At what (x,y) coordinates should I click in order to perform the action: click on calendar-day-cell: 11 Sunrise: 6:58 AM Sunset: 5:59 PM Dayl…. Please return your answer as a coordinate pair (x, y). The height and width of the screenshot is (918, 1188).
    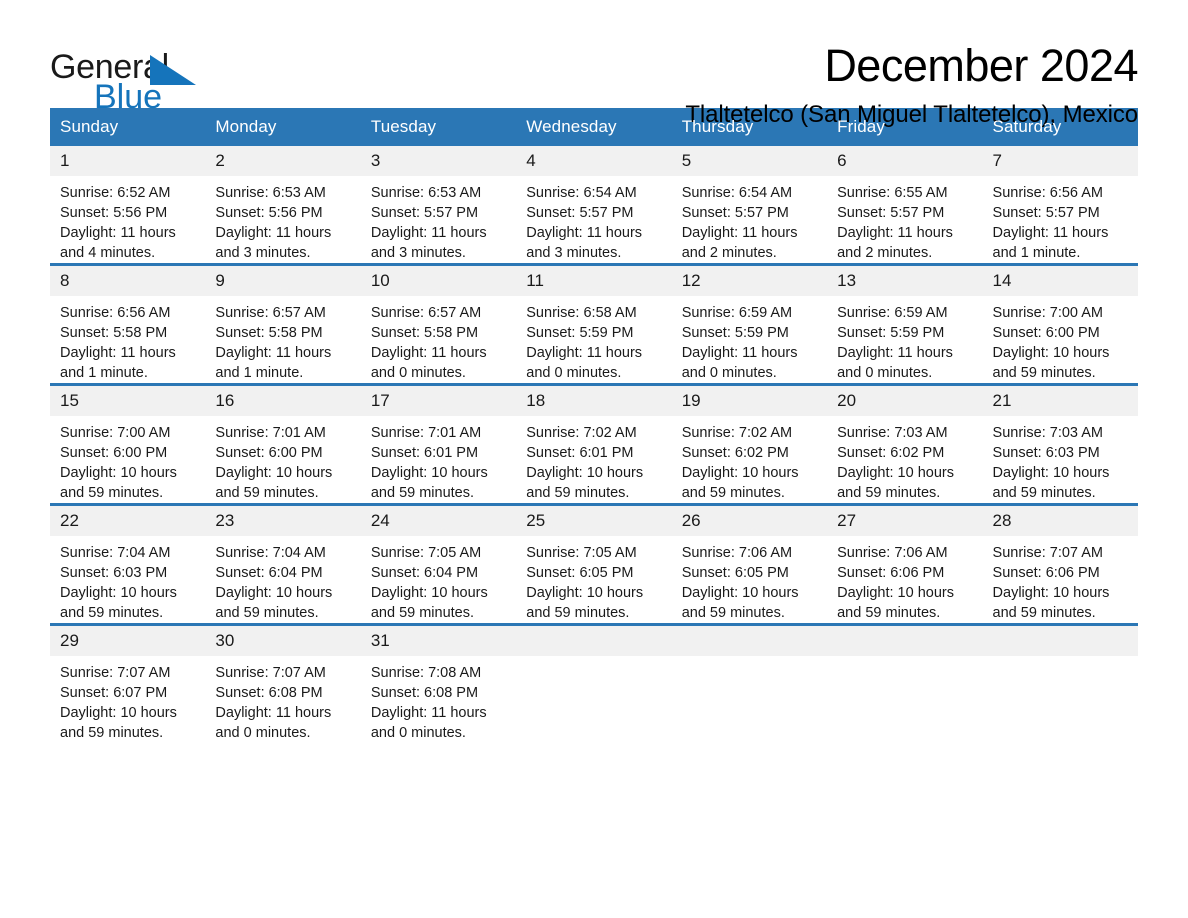
    Looking at the image, I should click on (594, 324).